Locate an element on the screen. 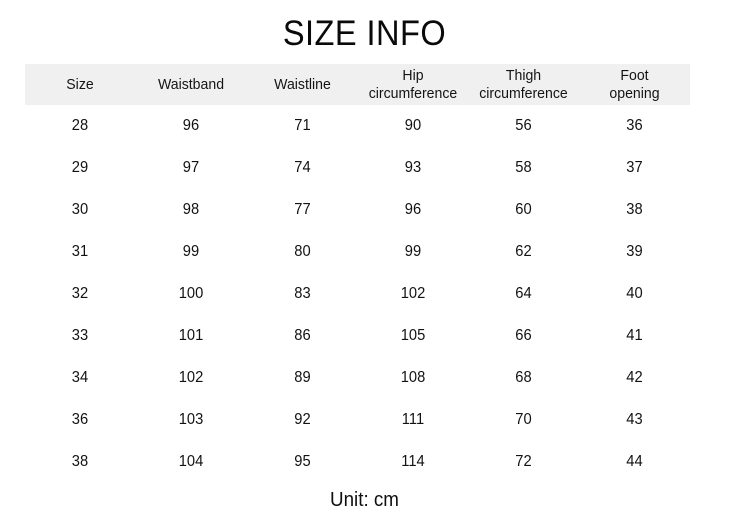 The width and height of the screenshot is (729, 528). cell-waistline: 92 is located at coordinates (302, 419).